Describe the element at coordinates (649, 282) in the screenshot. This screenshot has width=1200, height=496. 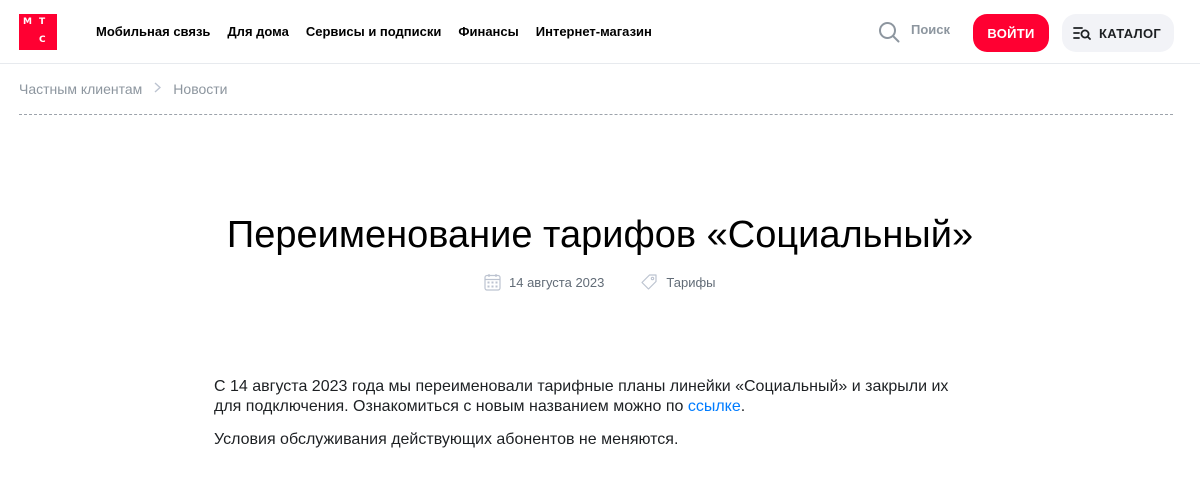
I see `tag-icon` at that location.